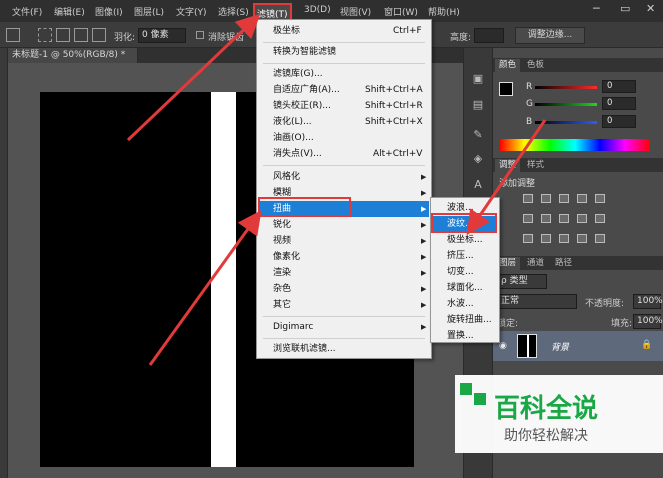  Describe the element at coordinates (578, 165) in the screenshot. I see `adjust-panel-tabs: 调整 样式` at that location.